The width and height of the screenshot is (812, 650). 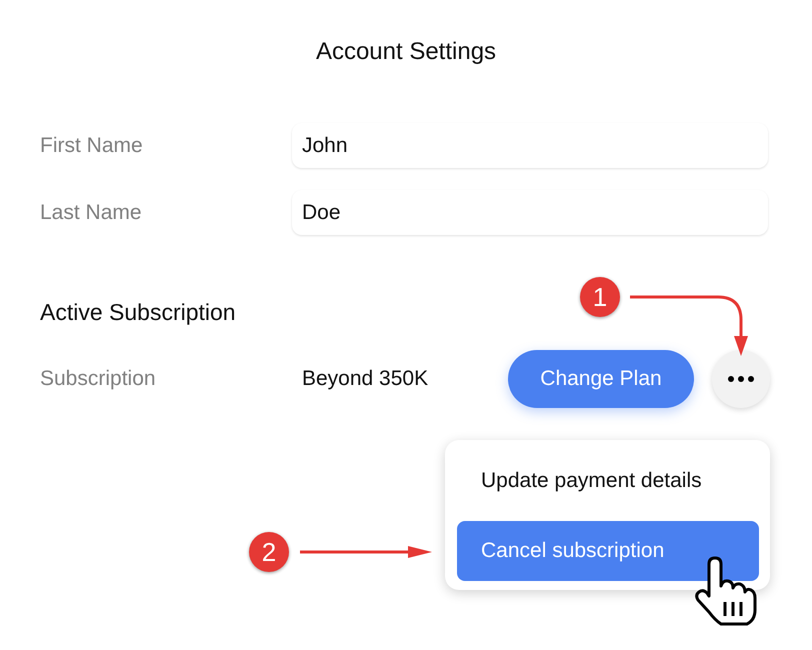 I want to click on more-icon, so click(x=741, y=379).